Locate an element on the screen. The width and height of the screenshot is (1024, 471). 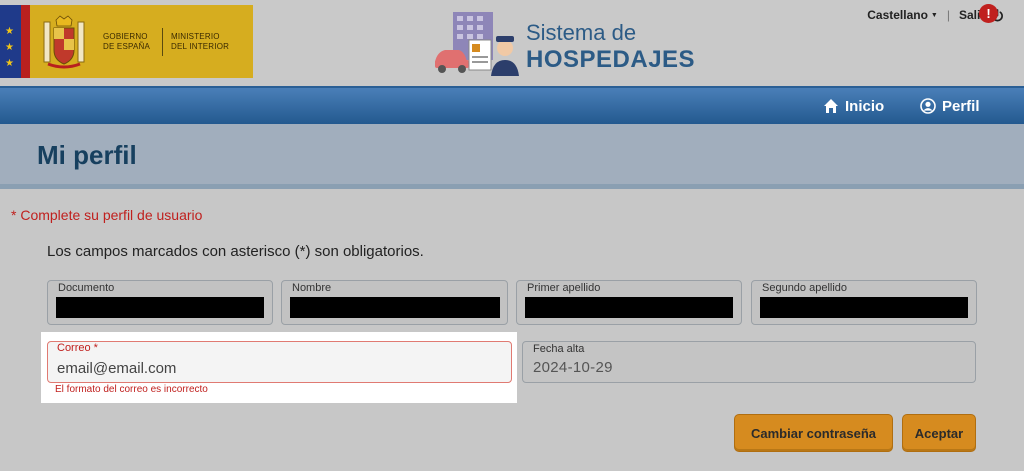
correo-label: Correo * is located at coordinates (77, 348).